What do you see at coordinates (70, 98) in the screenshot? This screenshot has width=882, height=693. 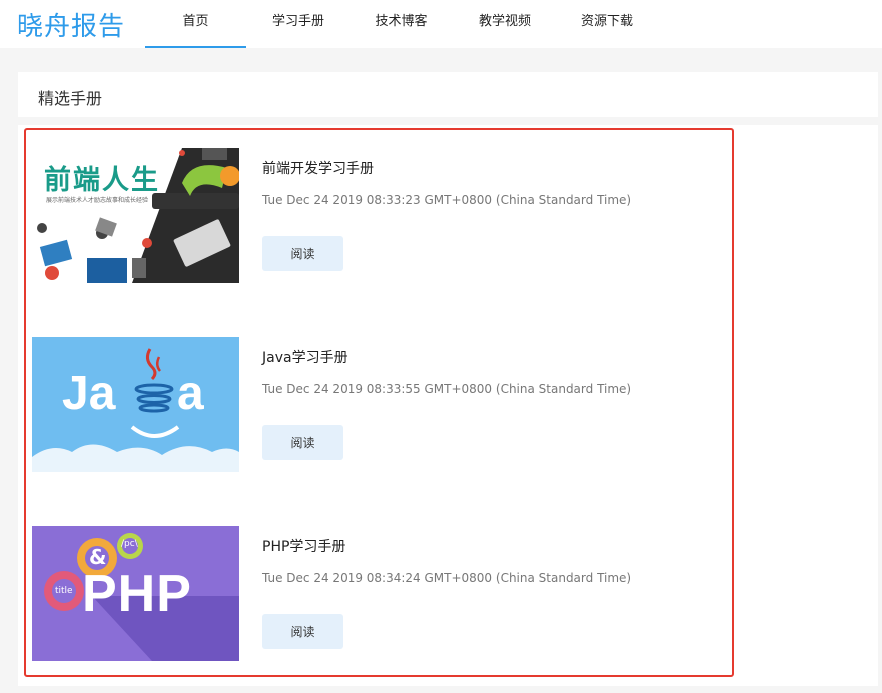 I see `section-title: 精选手册` at bounding box center [70, 98].